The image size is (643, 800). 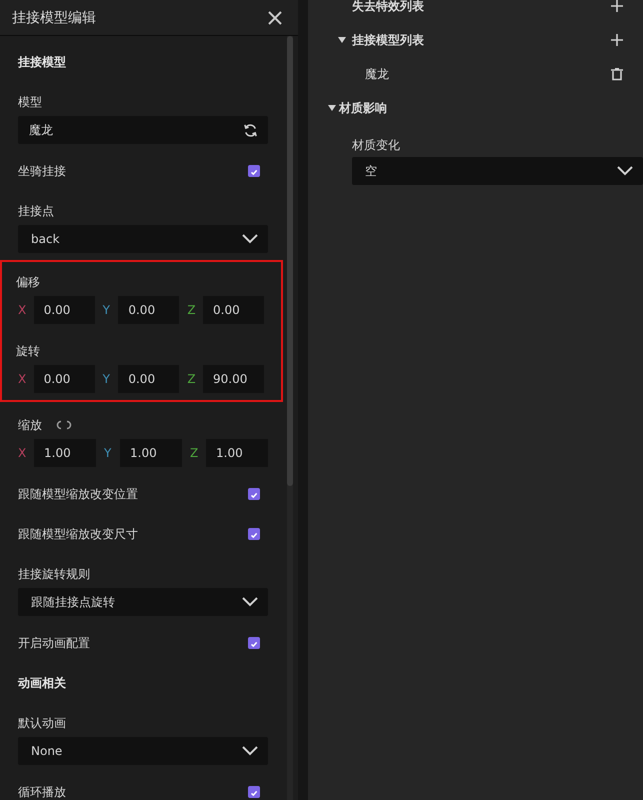 What do you see at coordinates (377, 74) in the screenshot?
I see `list-item: 魔龙` at bounding box center [377, 74].